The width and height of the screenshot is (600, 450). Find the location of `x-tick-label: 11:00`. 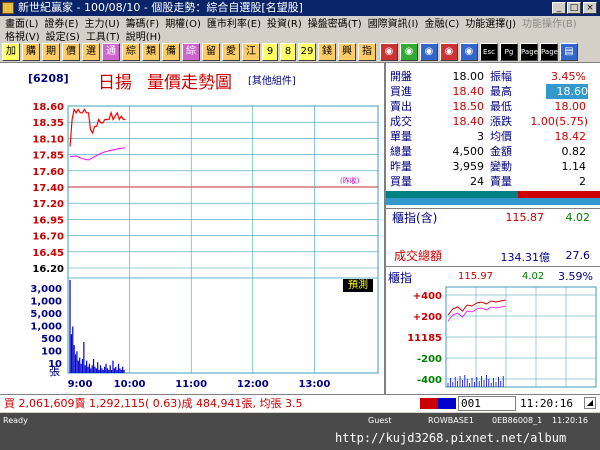

x-tick-label: 11:00 is located at coordinates (191, 384).